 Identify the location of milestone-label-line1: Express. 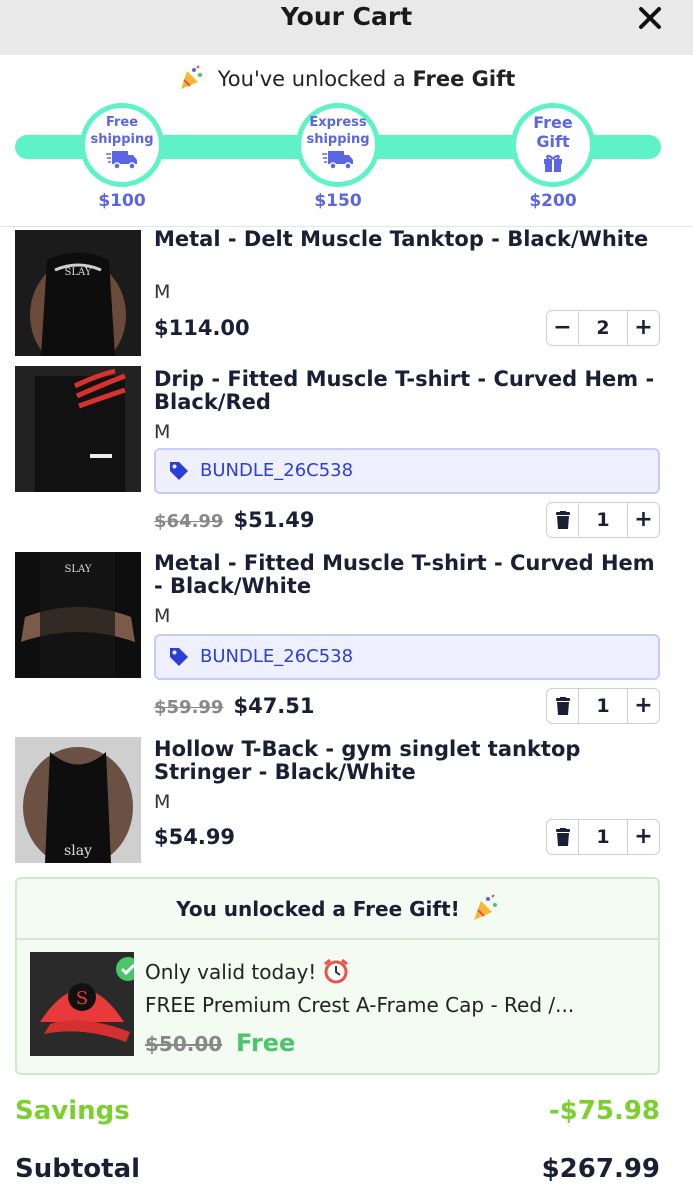
(338, 122).